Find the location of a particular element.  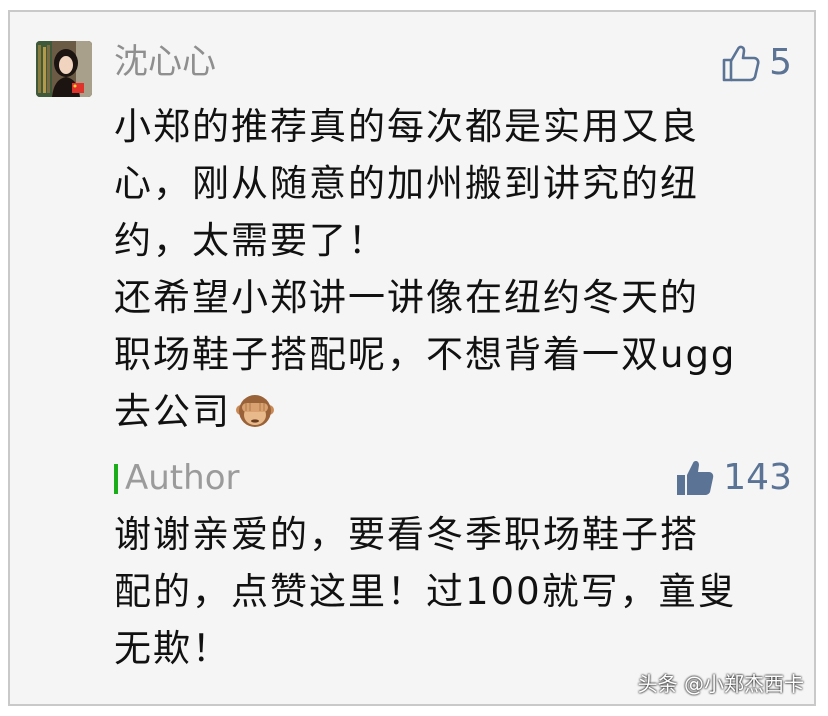

comment-line: 心，刚从随意的加州搬到讲究的纽 is located at coordinates (406, 183).